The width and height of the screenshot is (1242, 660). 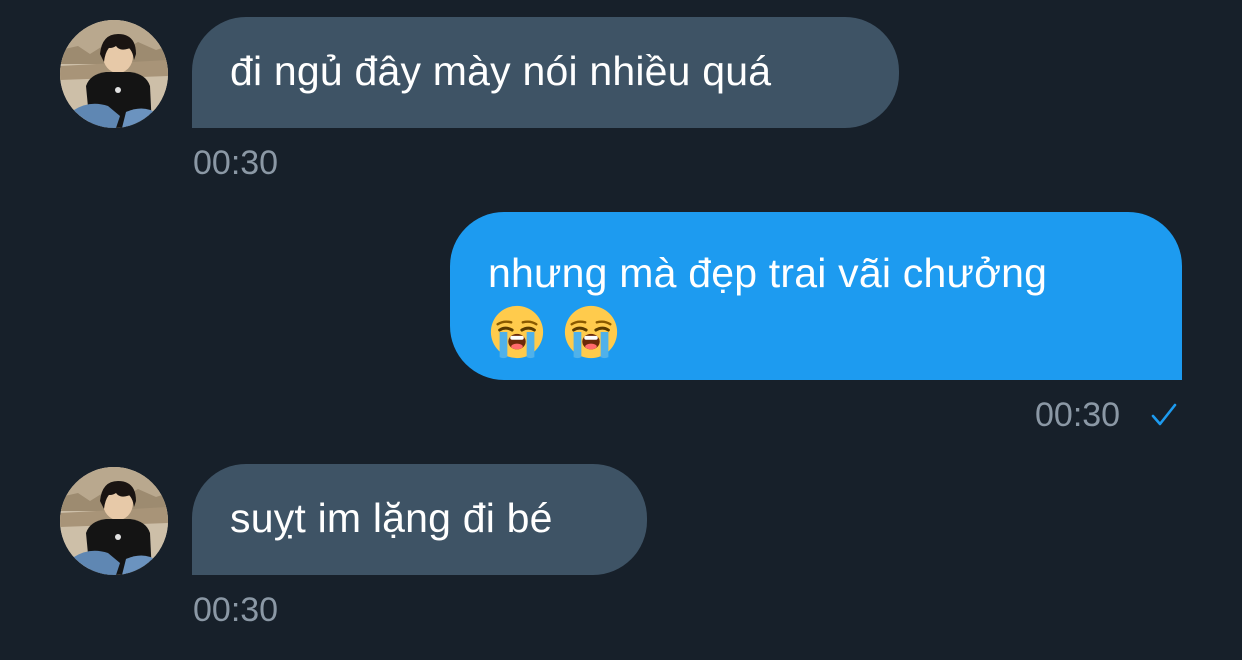 What do you see at coordinates (768, 273) in the screenshot?
I see `message-text: nhưng mà đẹp trai vãi chưởng` at bounding box center [768, 273].